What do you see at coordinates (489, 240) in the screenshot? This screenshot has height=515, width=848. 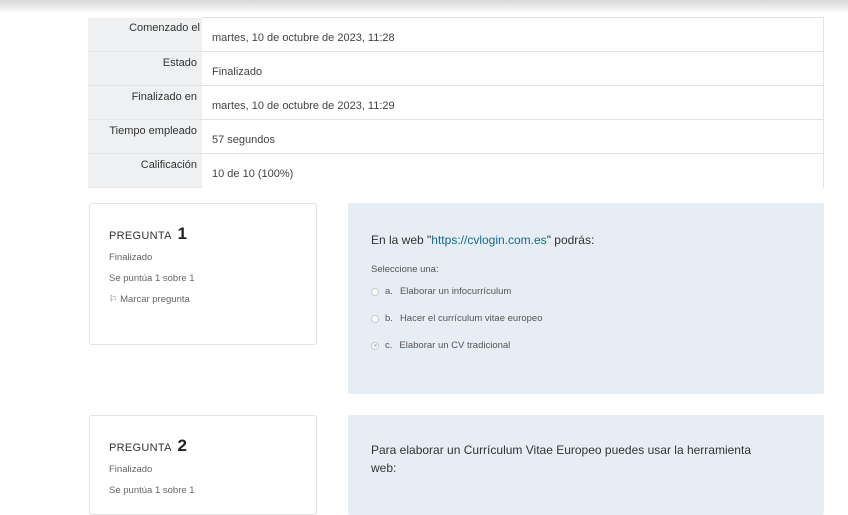 I see `question-text-link: https://cvlogin.com.es` at bounding box center [489, 240].